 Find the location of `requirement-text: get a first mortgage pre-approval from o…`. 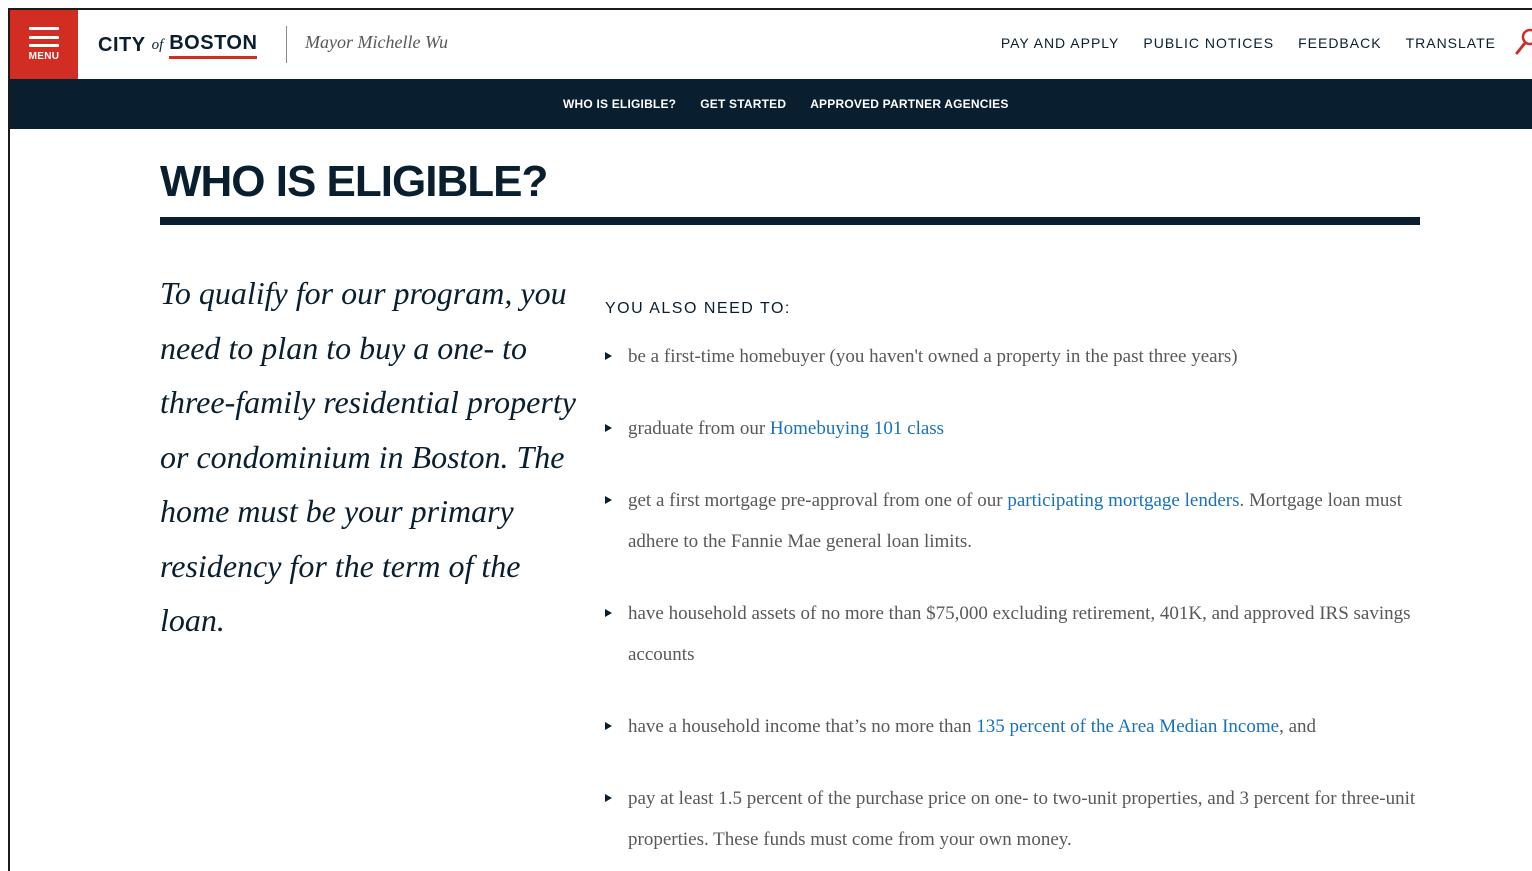

requirement-text: get a first mortgage pre-approval from o… is located at coordinates (818, 500).